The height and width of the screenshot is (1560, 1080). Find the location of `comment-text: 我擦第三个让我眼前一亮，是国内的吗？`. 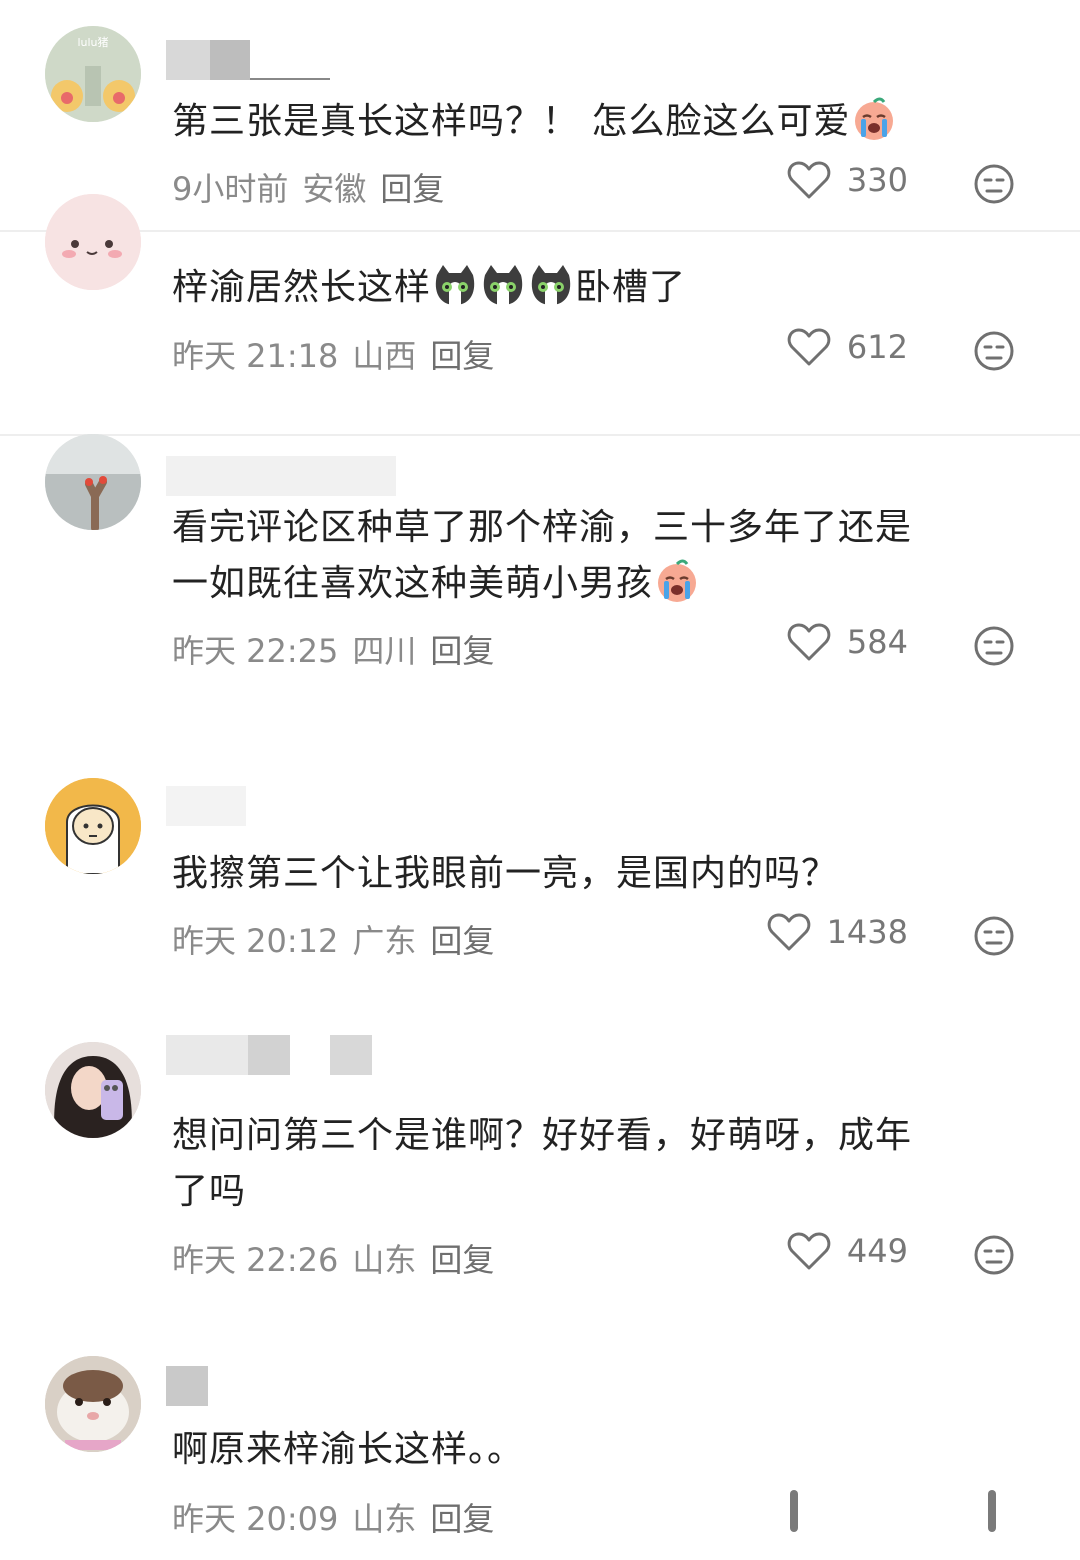

comment-text: 我擦第三个让我眼前一亮，是国内的吗？ is located at coordinates (505, 873).